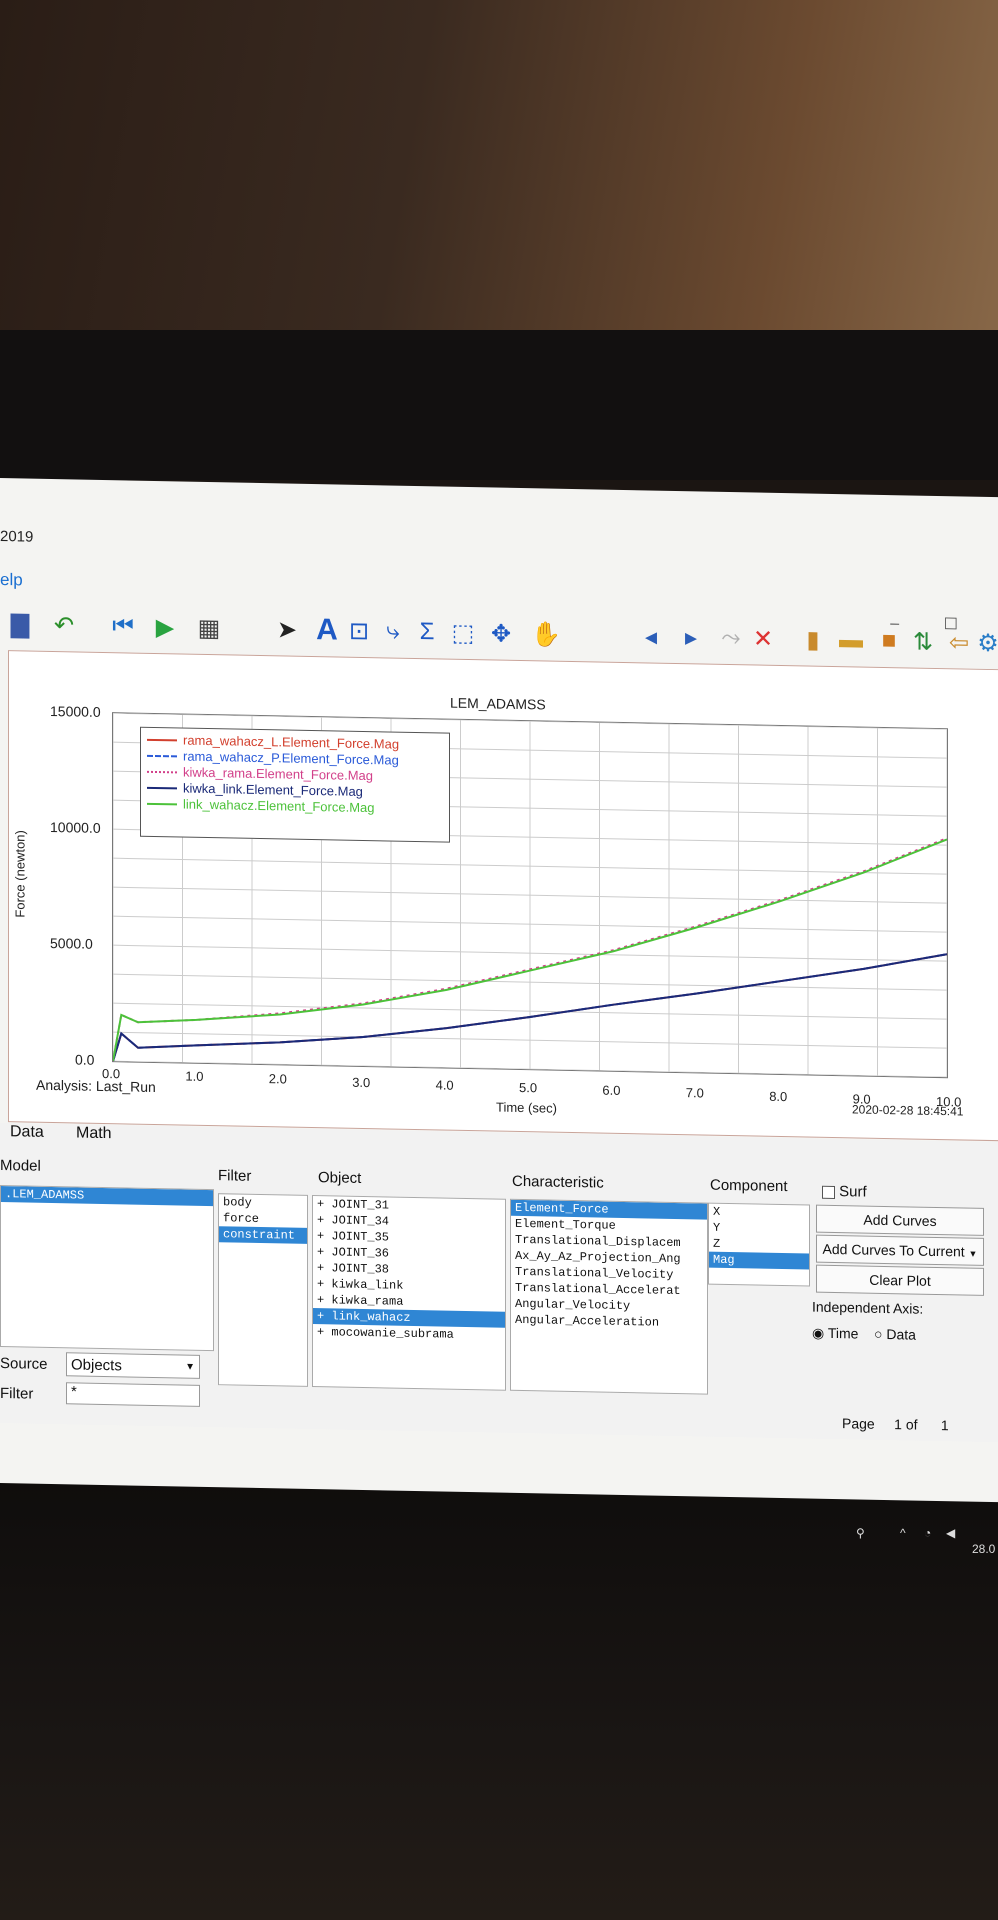 This screenshot has width=998, height=1920. What do you see at coordinates (85, 1059) in the screenshot?
I see `y-tick-label: 0.0` at bounding box center [85, 1059].